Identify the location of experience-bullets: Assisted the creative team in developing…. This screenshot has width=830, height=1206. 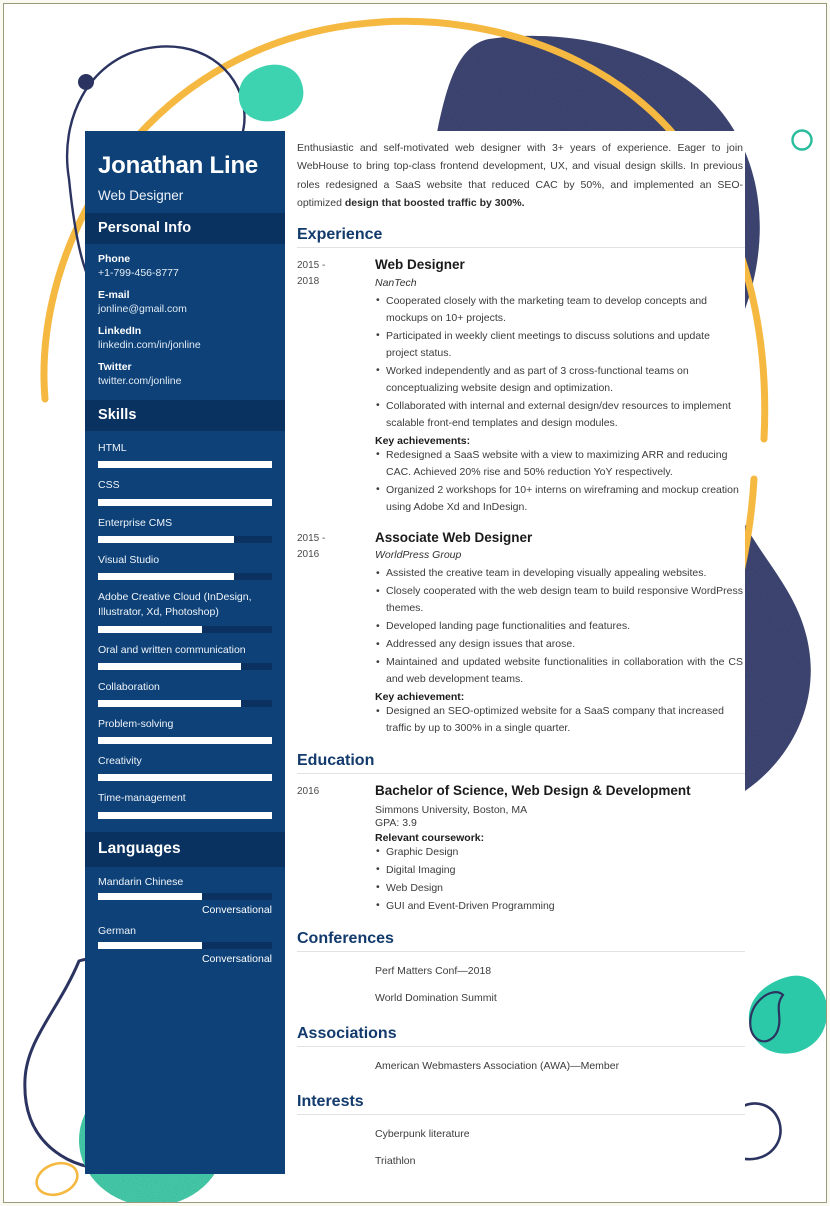
(559, 626).